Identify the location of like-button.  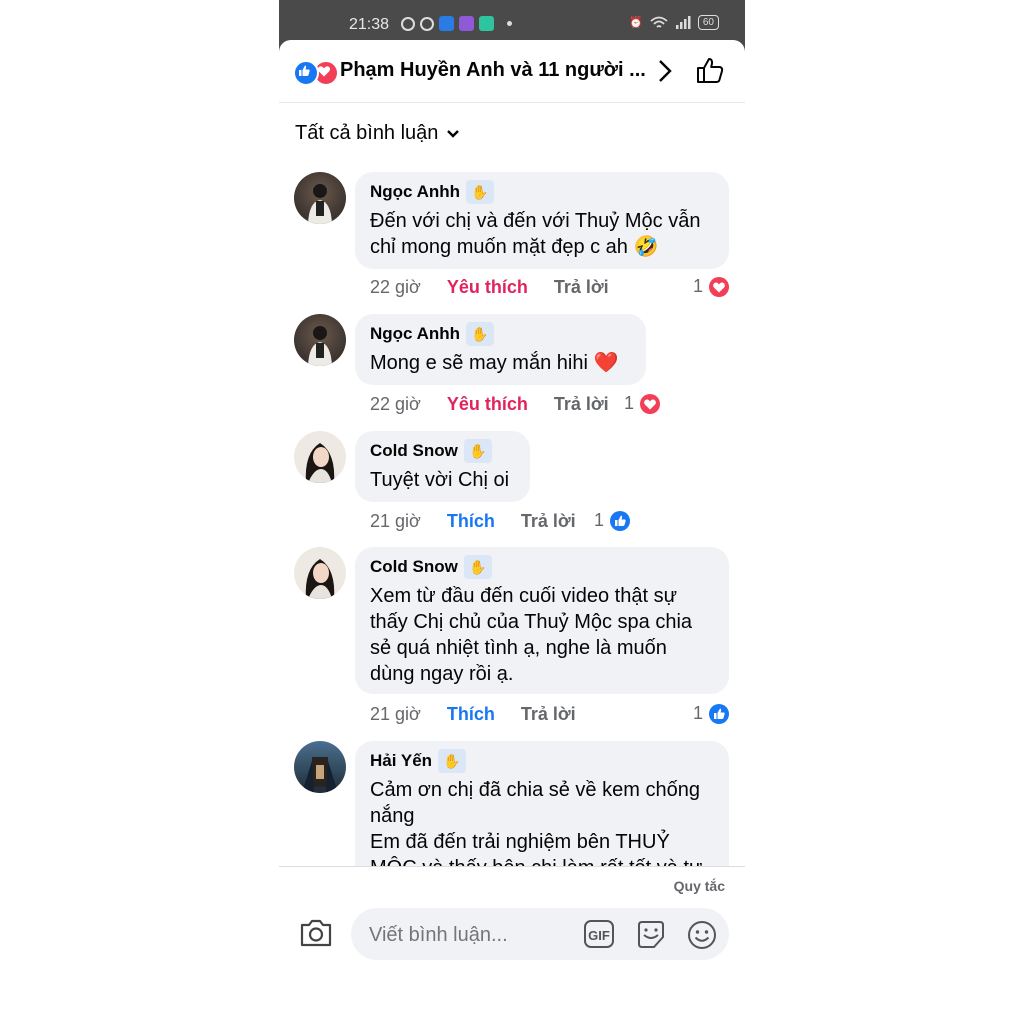
(710, 71).